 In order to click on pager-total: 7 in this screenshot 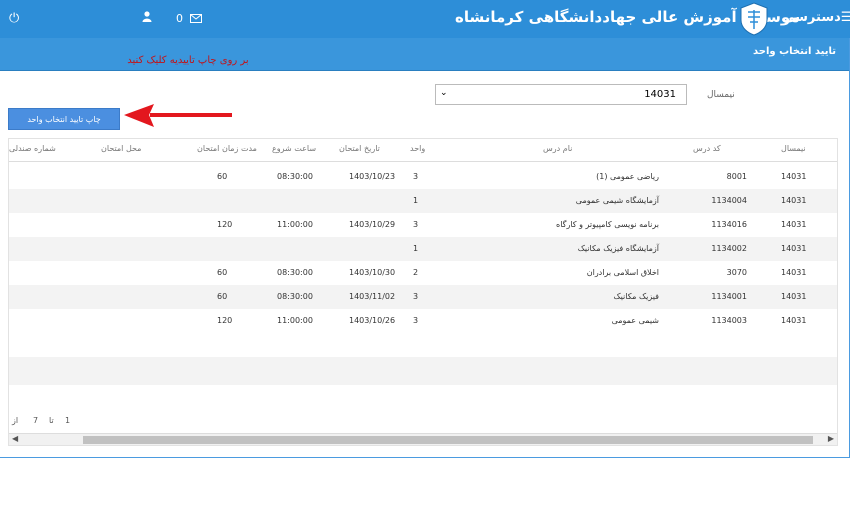, I will do `click(36, 420)`.